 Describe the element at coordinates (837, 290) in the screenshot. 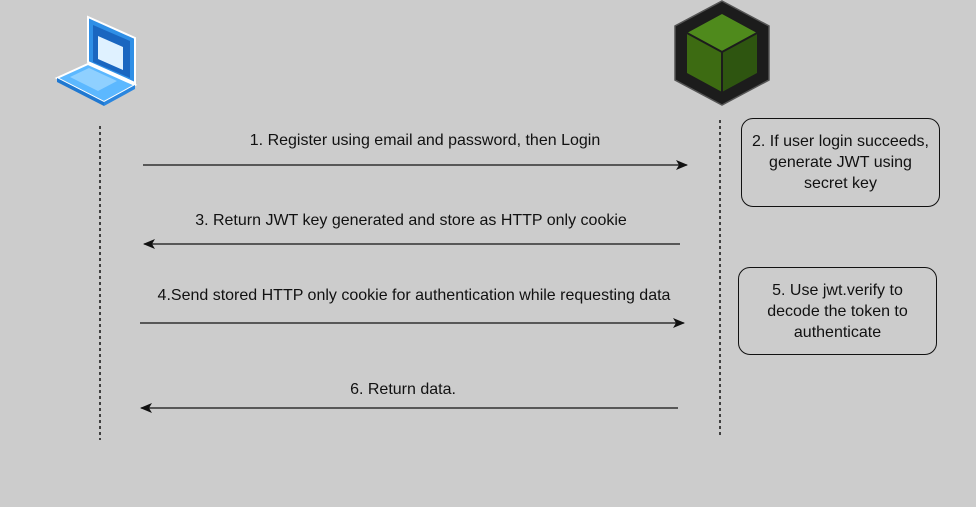

I see `note-line: 5. Use jwt.verify to` at that location.